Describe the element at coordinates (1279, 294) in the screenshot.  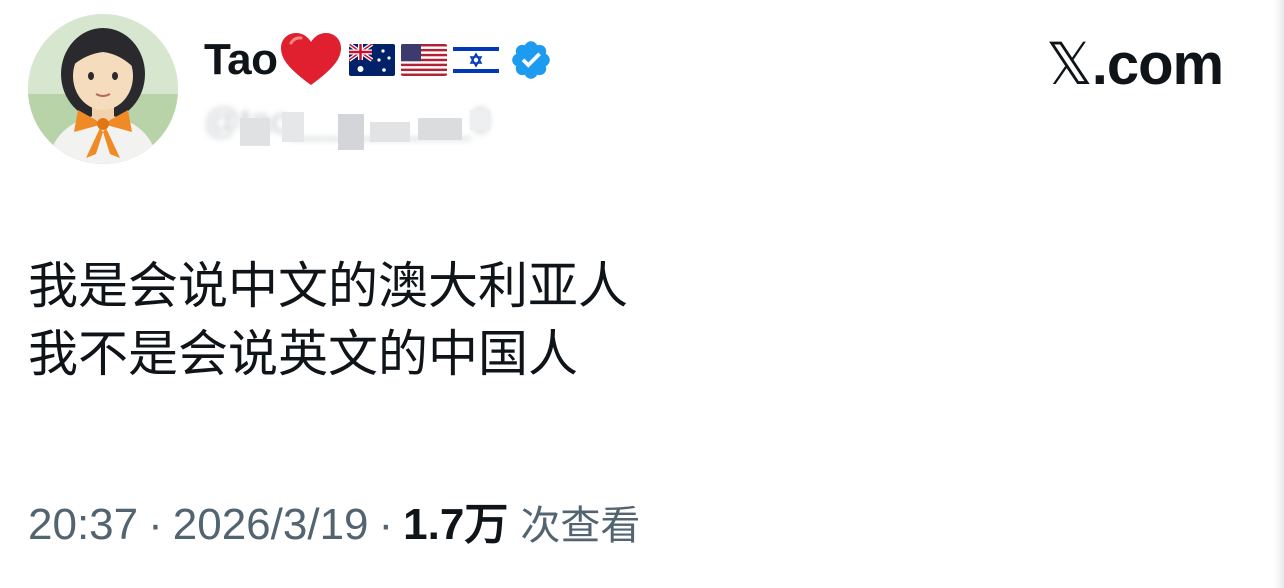
I see `screen-edge` at that location.